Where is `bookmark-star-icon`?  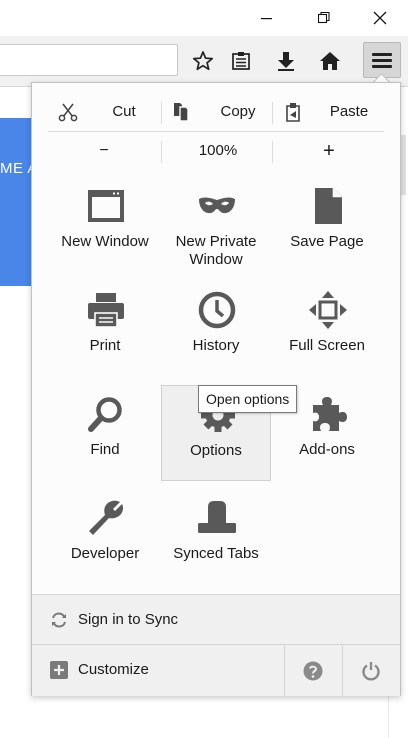
bookmark-star-icon is located at coordinates (203, 61).